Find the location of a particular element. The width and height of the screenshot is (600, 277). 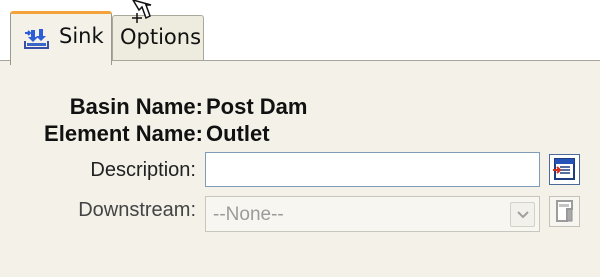

downstream-disabled-icon is located at coordinates (564, 211).